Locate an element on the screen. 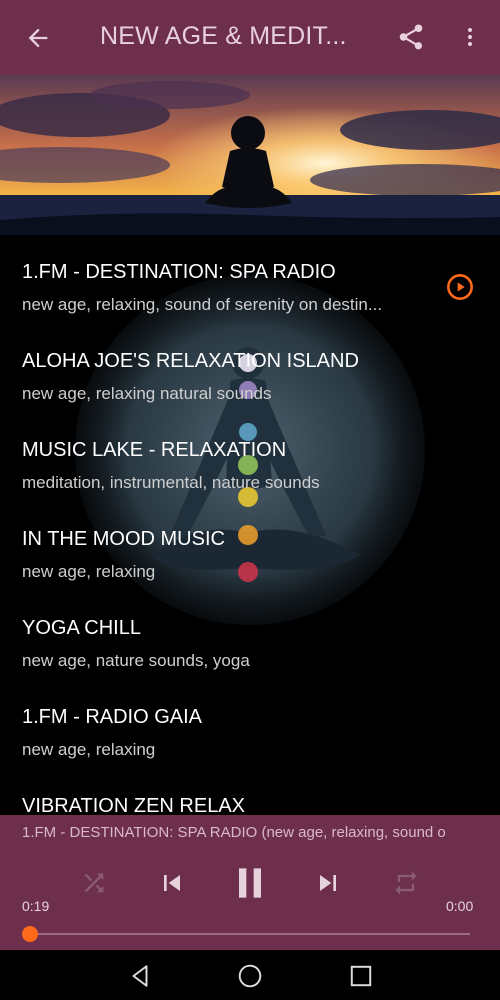 The width and height of the screenshot is (500, 1000). station-name: MUSIC LAKE - RELAXATION is located at coordinates (154, 450).